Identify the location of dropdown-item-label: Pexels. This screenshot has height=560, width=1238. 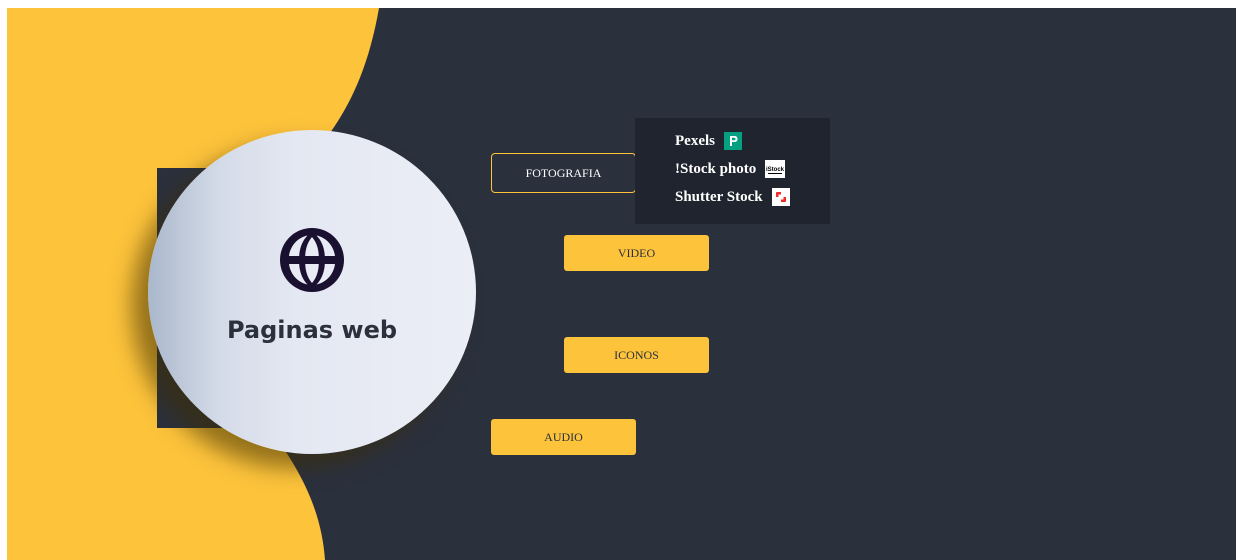
(695, 140).